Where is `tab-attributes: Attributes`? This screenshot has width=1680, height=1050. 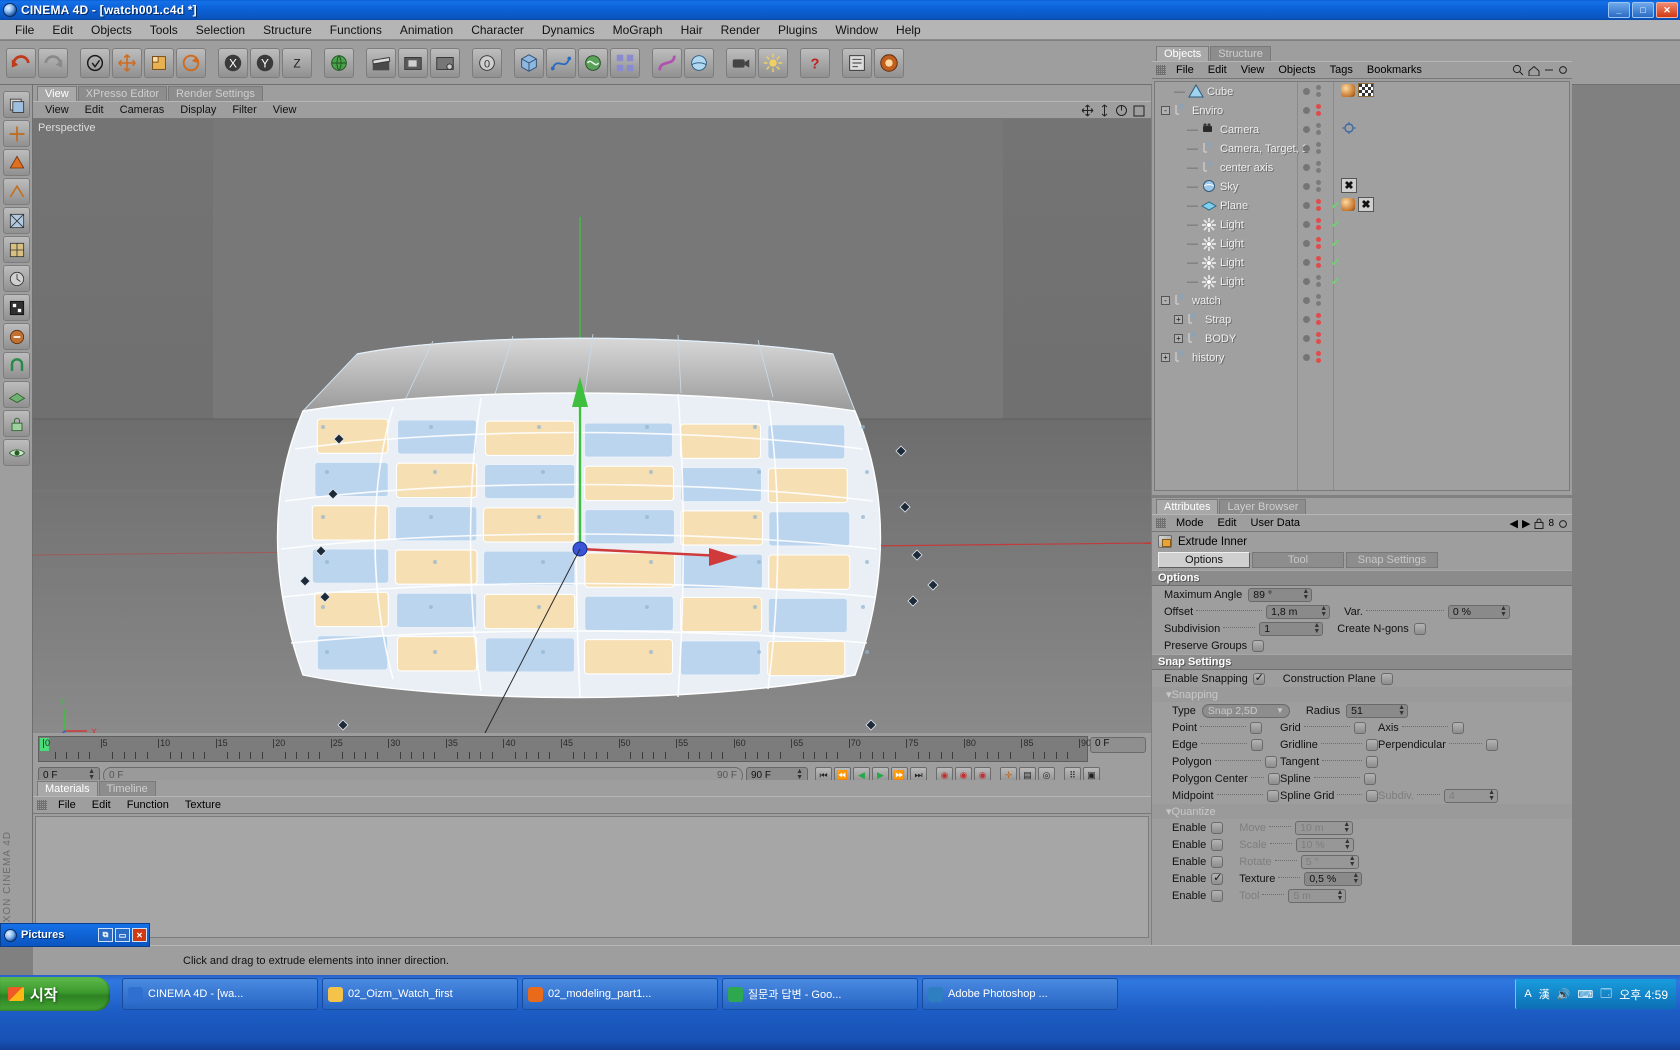 tab-attributes: Attributes is located at coordinates (1187, 506).